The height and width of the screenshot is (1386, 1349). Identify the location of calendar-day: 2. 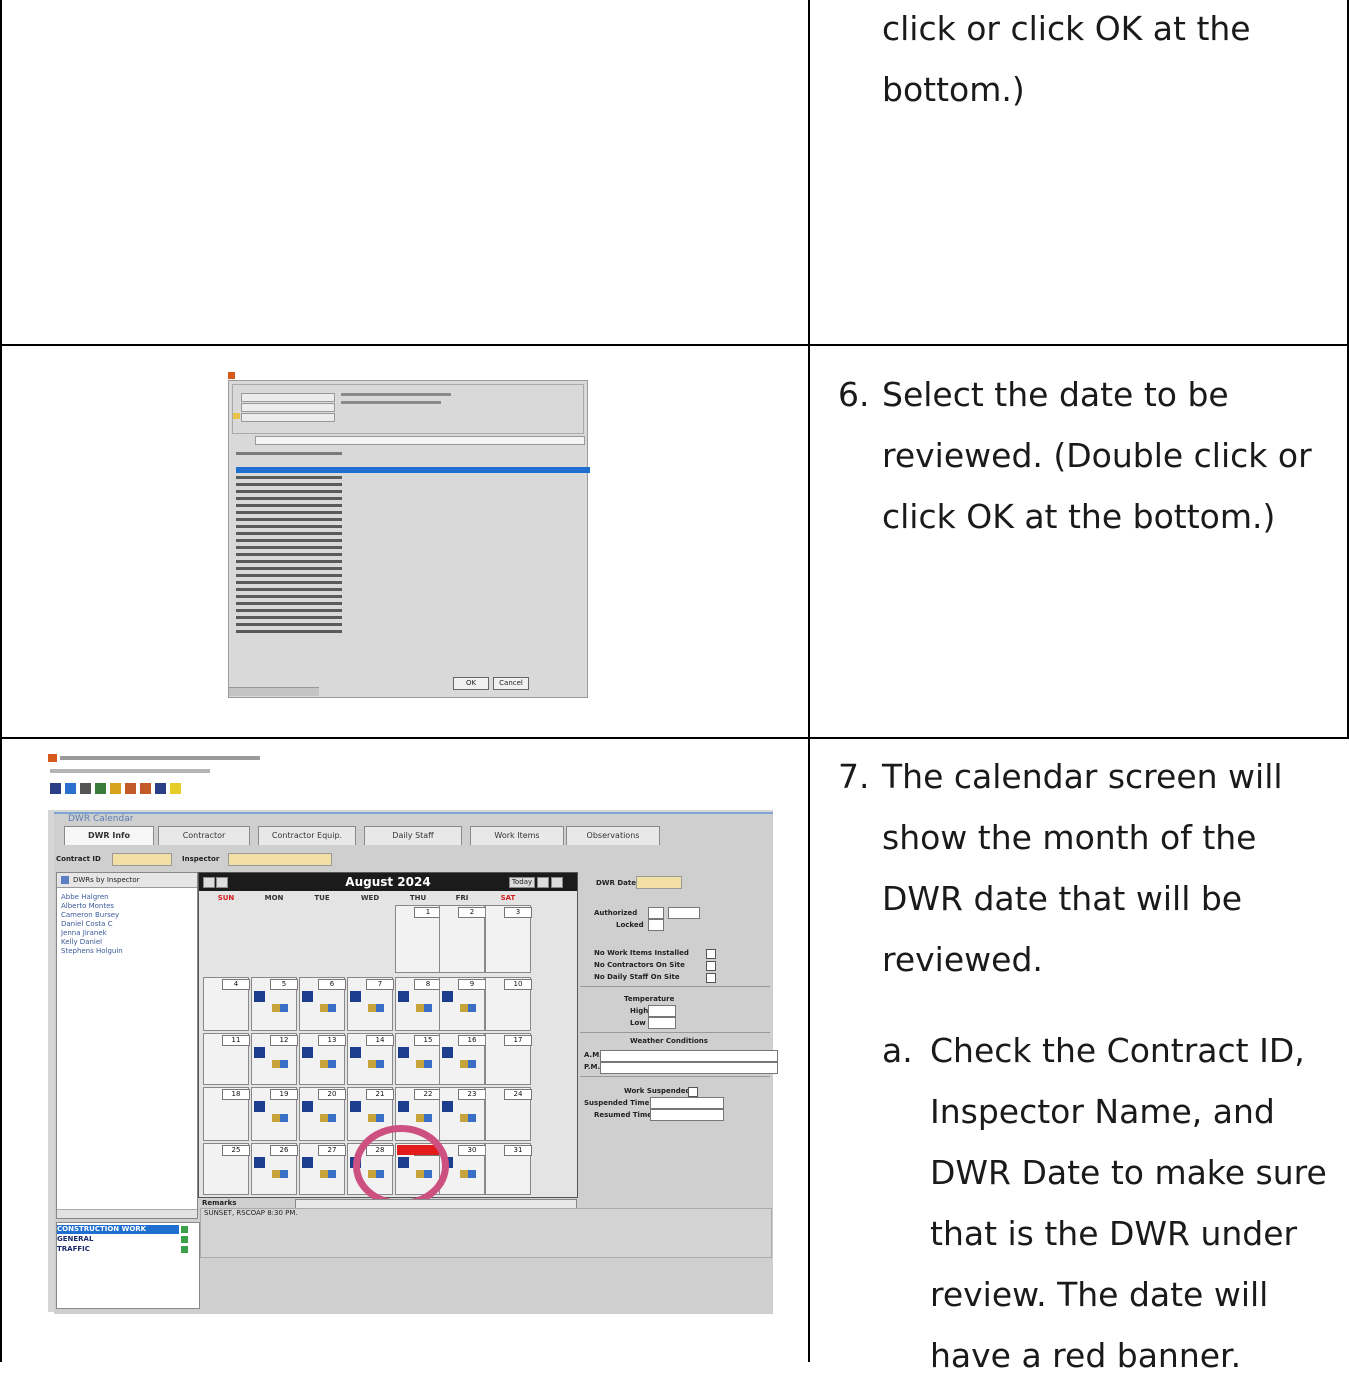
(462, 939).